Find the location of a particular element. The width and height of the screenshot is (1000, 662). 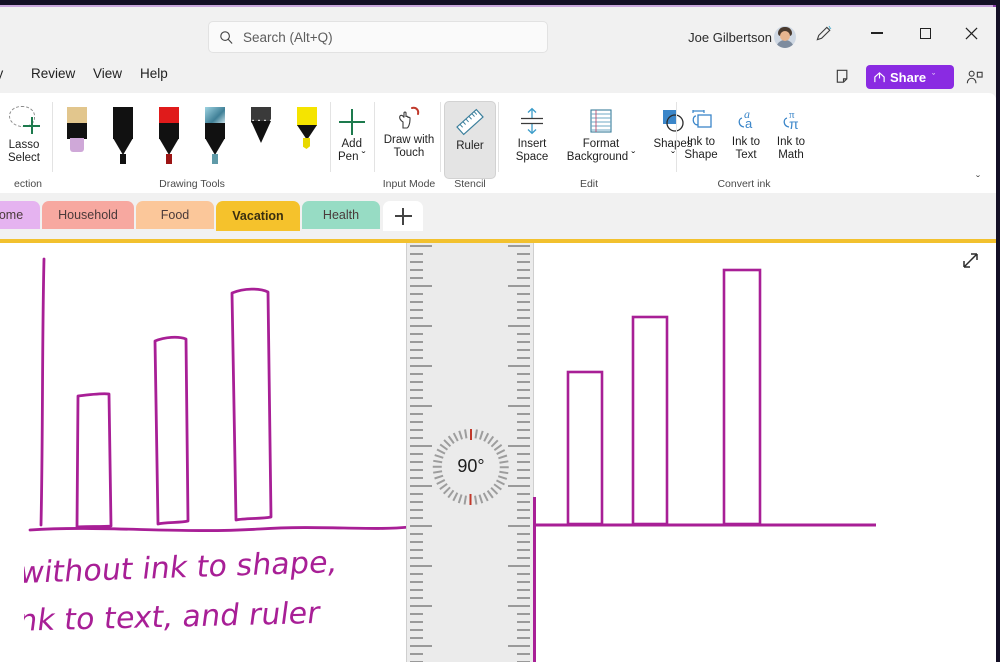

expand-canvas-button is located at coordinates (971, 262).